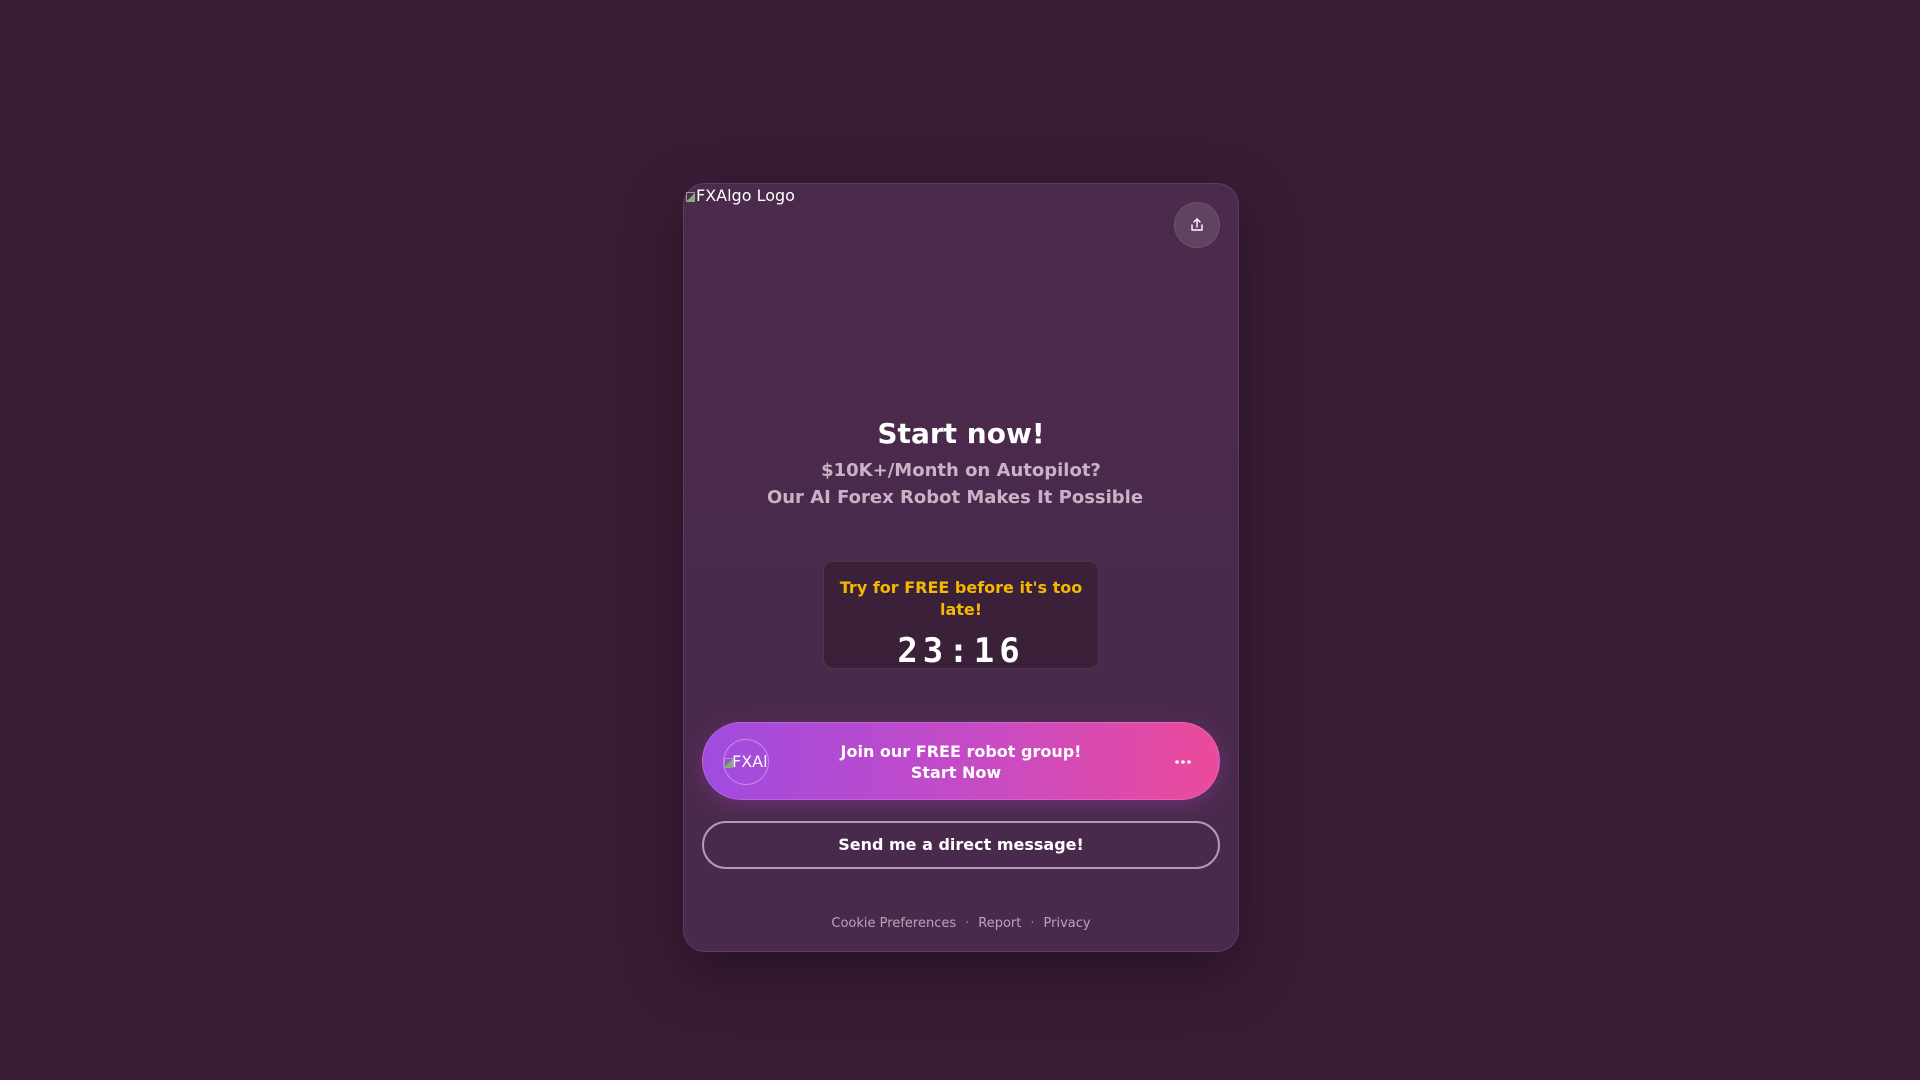 The height and width of the screenshot is (1080, 1920). Describe the element at coordinates (961, 598) in the screenshot. I see `countdown-label: Try for FREE before it's too late!` at that location.